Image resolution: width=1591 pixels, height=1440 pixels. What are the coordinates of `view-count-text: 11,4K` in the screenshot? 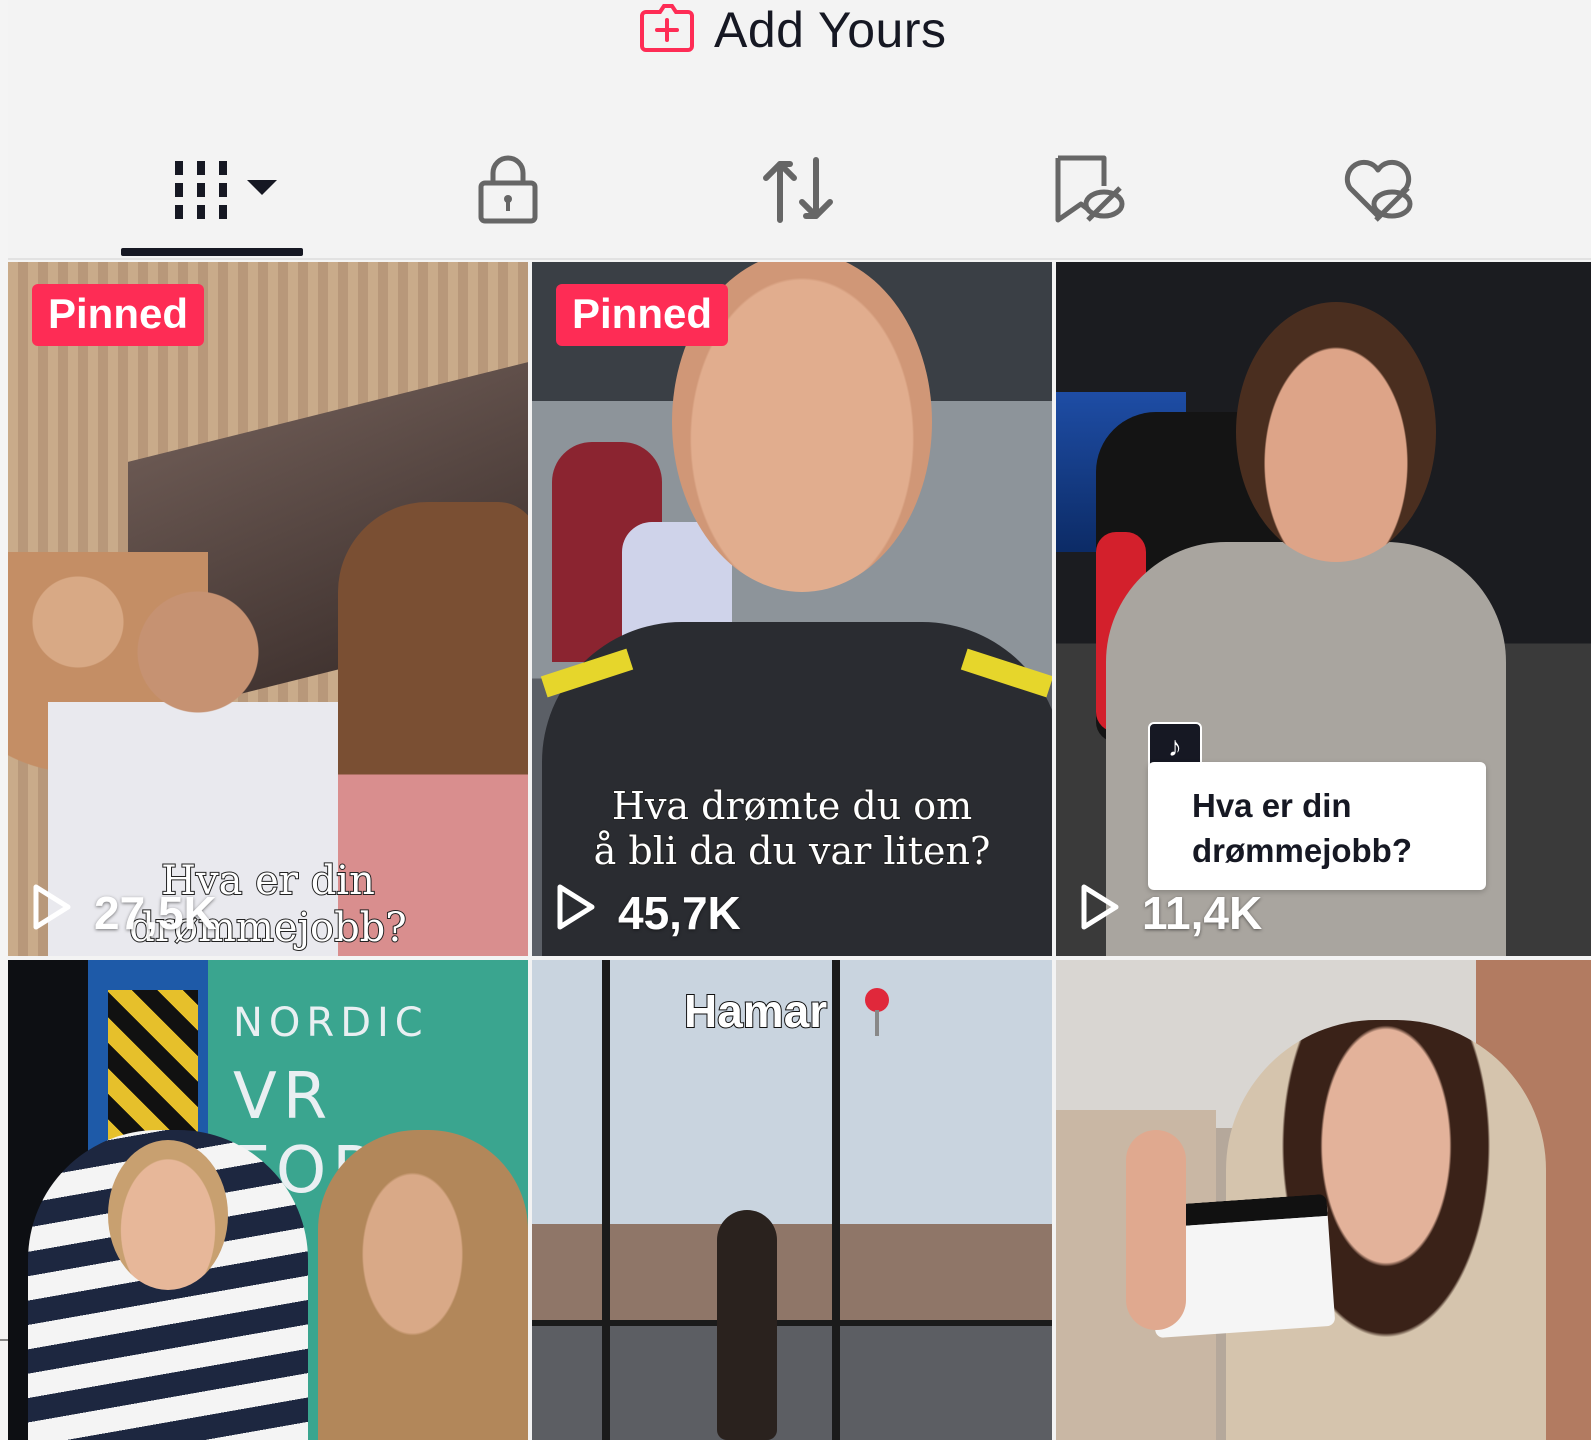 It's located at (1202, 912).